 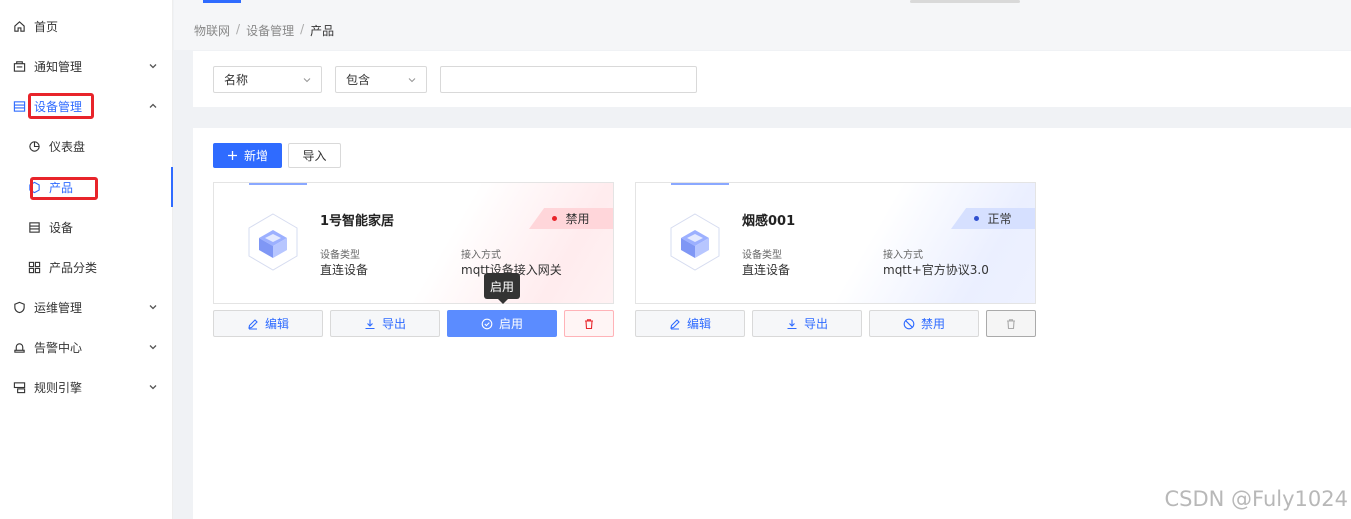 What do you see at coordinates (236, 80) in the screenshot?
I see `filter-field-value: 名称` at bounding box center [236, 80].